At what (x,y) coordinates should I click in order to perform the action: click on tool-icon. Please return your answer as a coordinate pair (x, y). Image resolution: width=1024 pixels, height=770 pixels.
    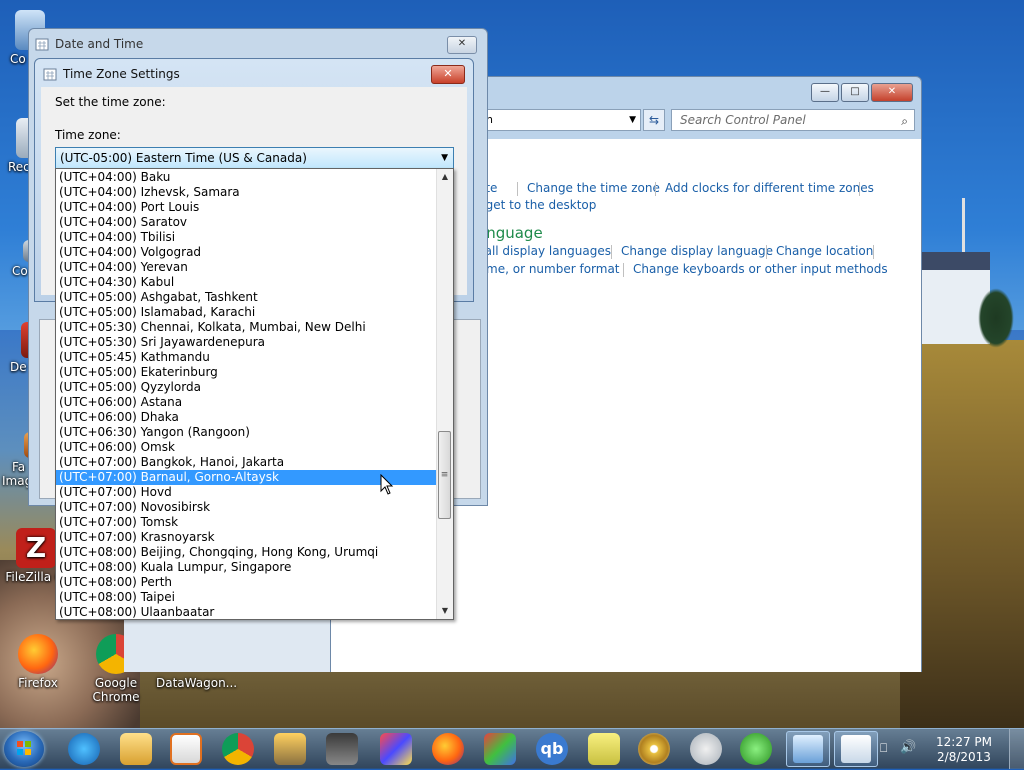
    Looking at the image, I should click on (342, 749).